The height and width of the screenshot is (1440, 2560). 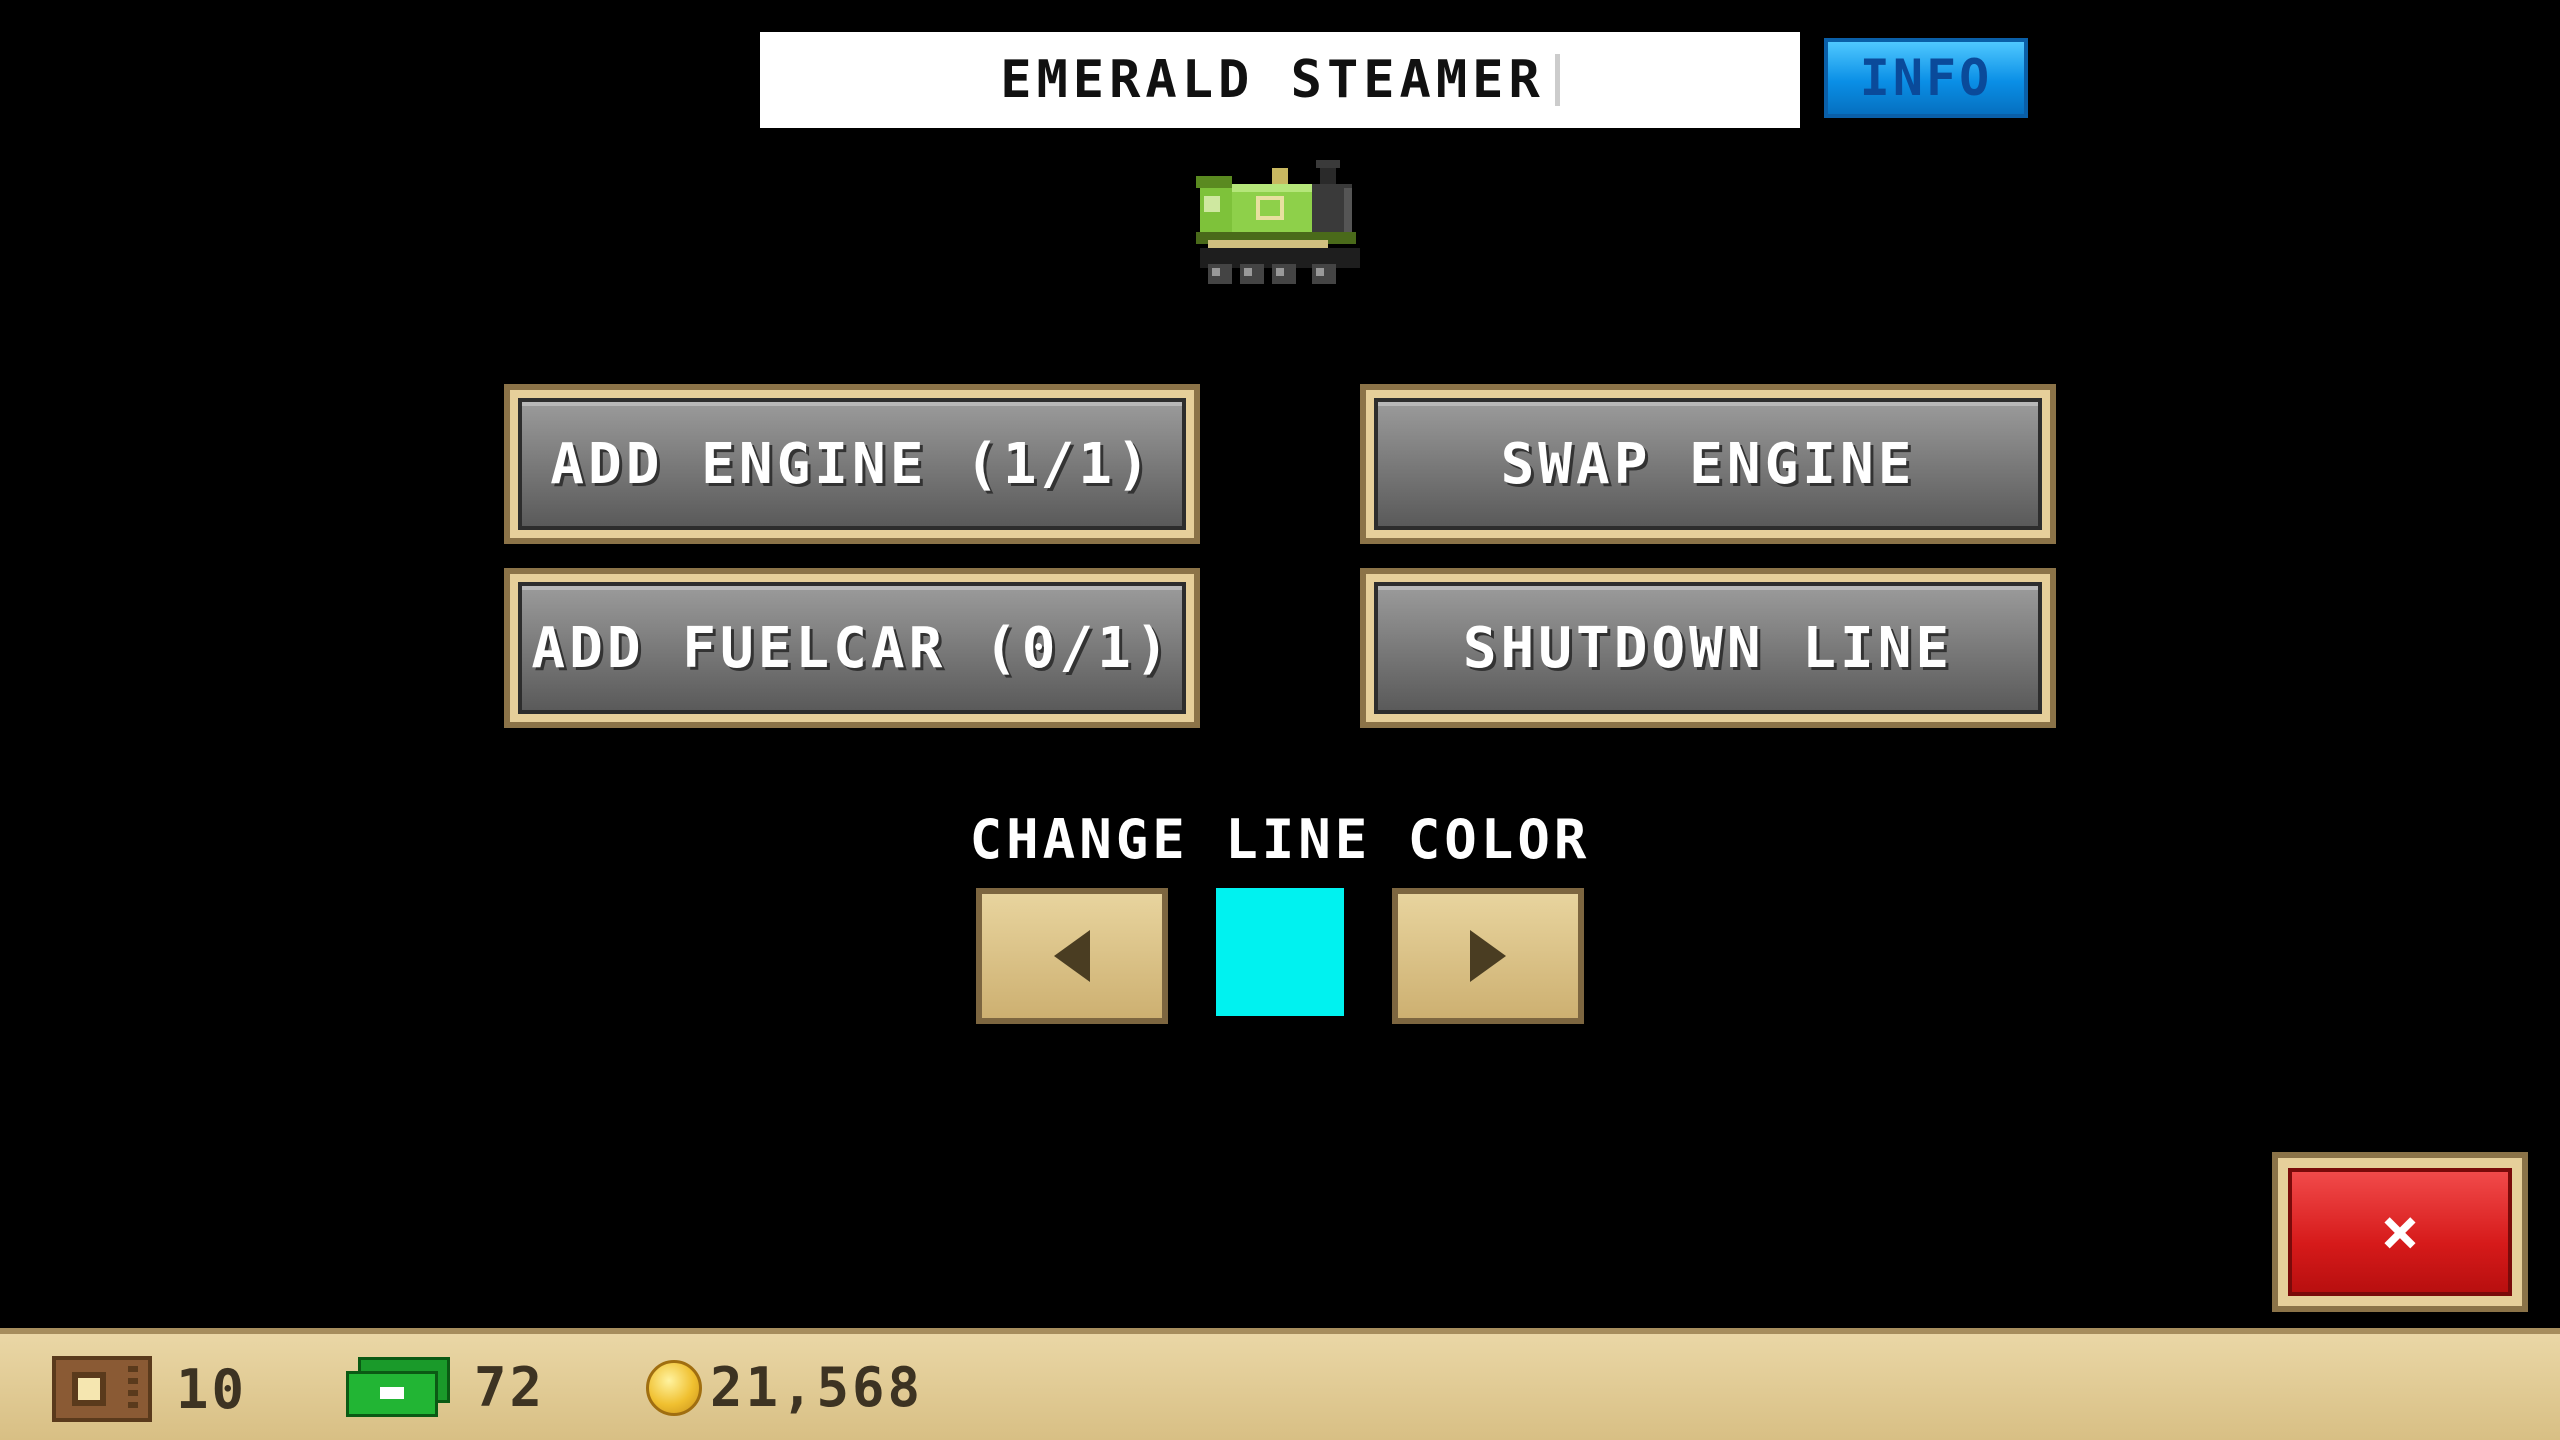 I want to click on add-engine-label: ADD ENGINE (1/1), so click(x=852, y=464).